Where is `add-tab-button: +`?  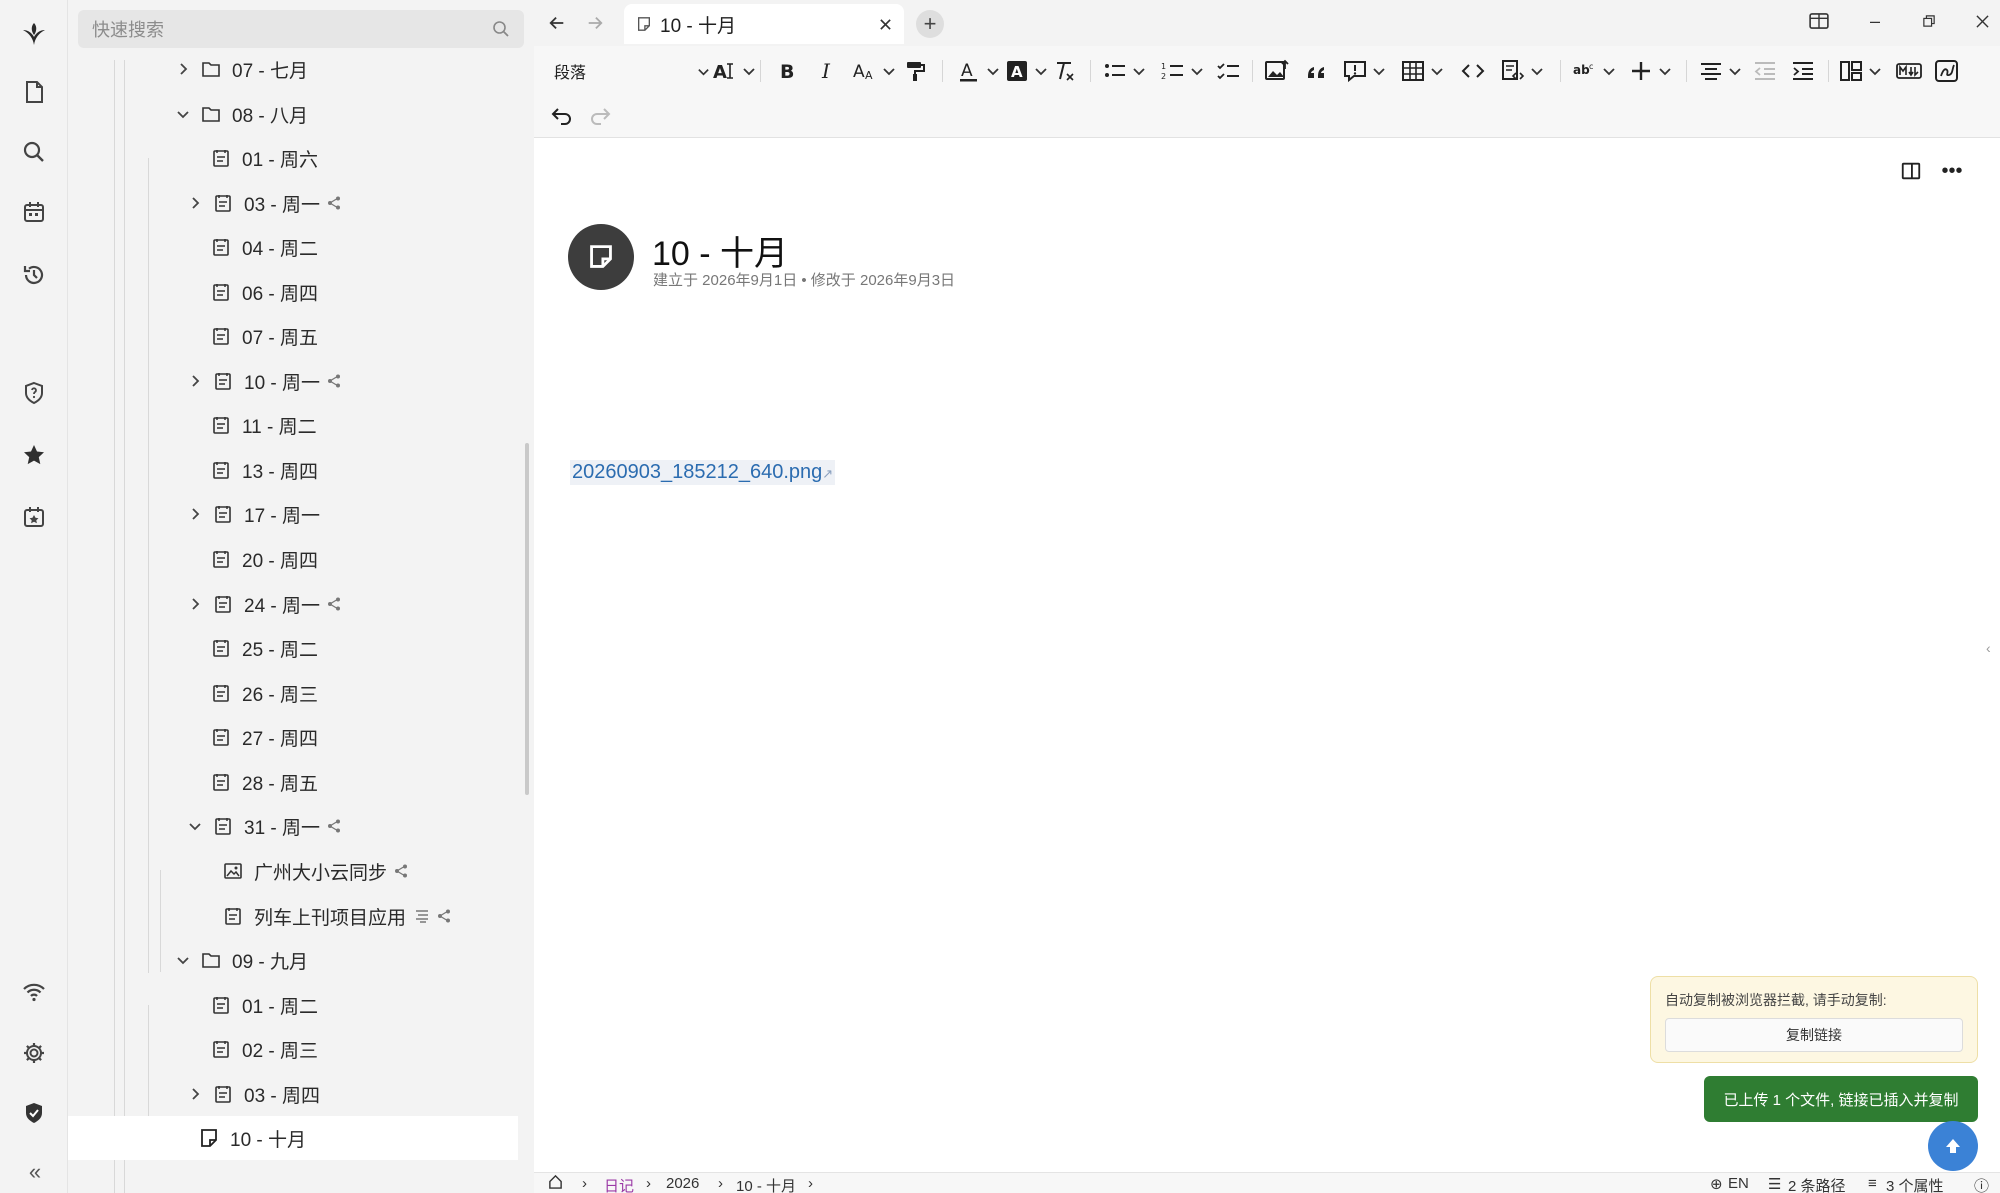
add-tab-button: + is located at coordinates (930, 24).